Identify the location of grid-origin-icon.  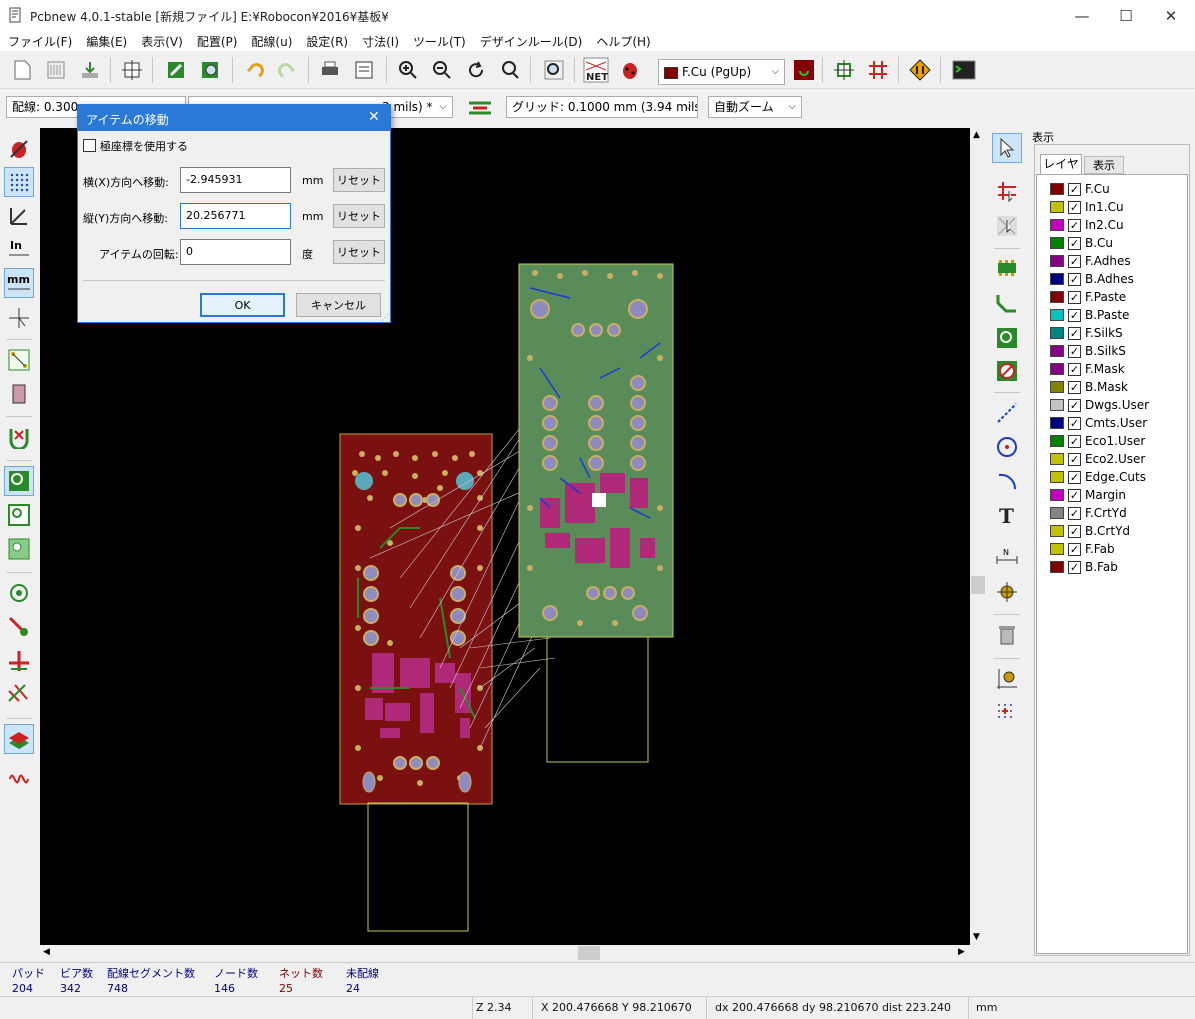
(1007, 713).